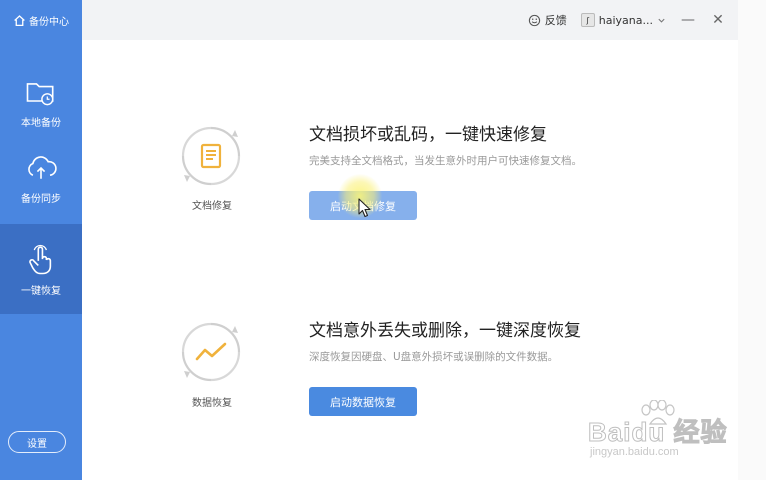 This screenshot has height=480, width=766. I want to click on sidebar-item-label: 本地备份, so click(41, 123).